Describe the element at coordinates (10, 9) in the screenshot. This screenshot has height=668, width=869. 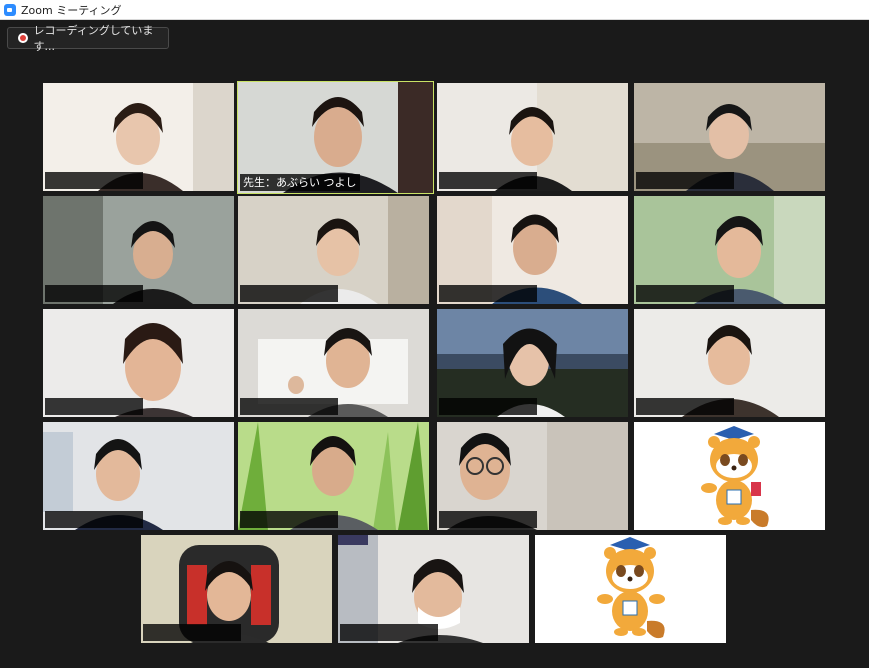
I see `zoom-camera-icon` at that location.